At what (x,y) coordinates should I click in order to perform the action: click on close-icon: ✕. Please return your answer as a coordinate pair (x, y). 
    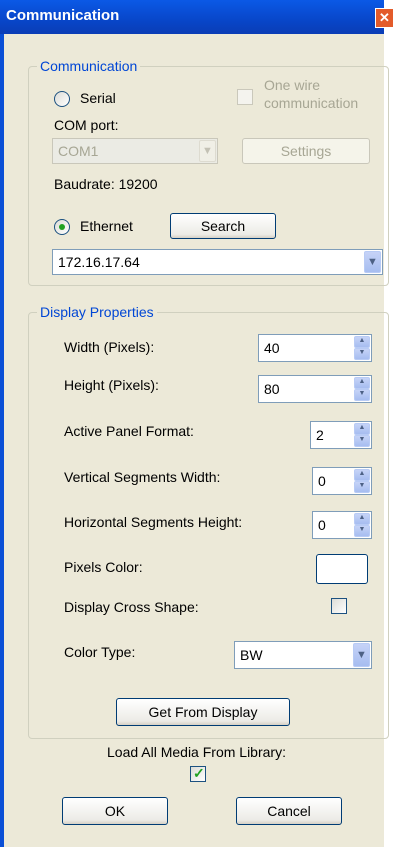
    Looking at the image, I should click on (384, 17).